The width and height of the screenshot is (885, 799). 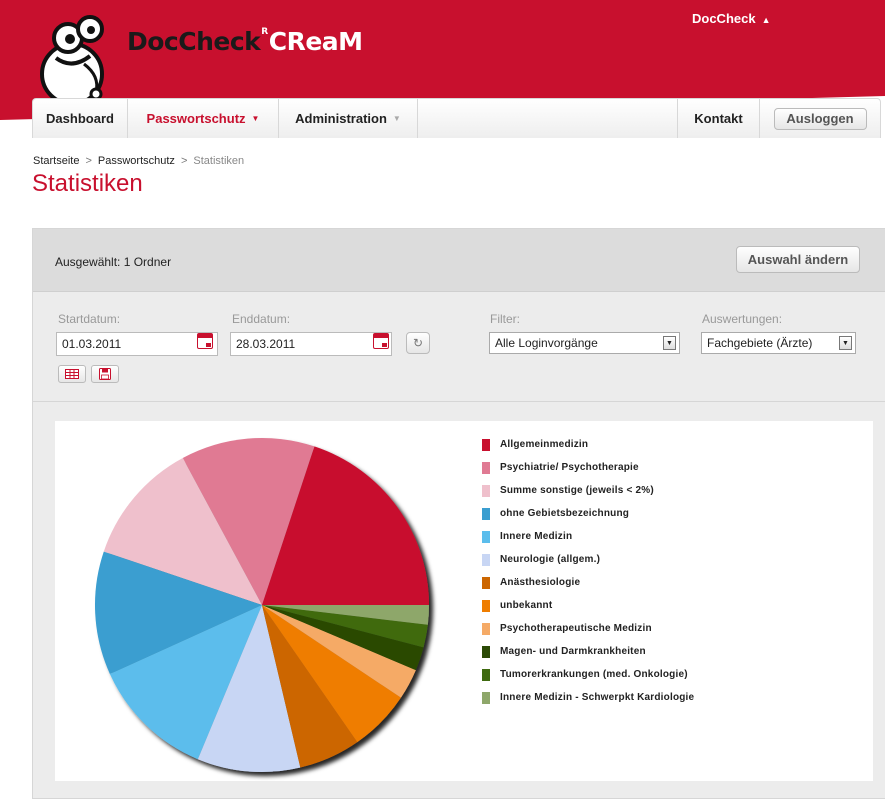 I want to click on legend-label: Innere Medizin, so click(x=536, y=536).